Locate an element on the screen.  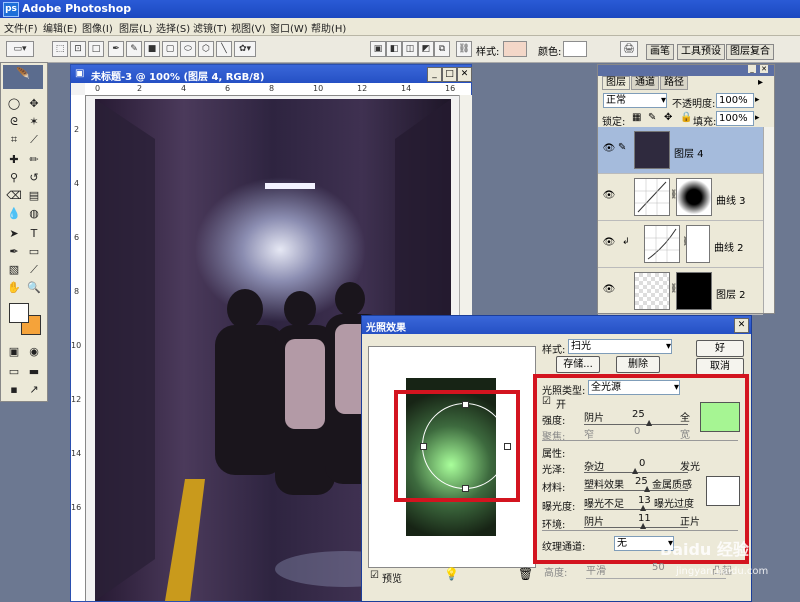
property-color-swatch is located at coordinates (723, 491).